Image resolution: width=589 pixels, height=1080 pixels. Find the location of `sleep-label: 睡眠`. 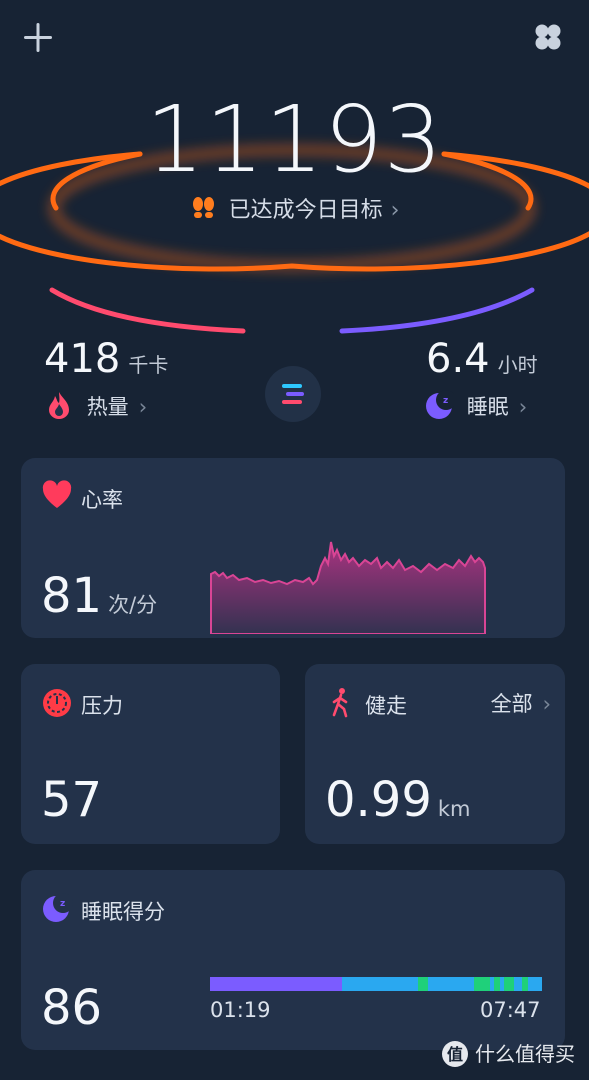

sleep-label: 睡眠 is located at coordinates (487, 407).